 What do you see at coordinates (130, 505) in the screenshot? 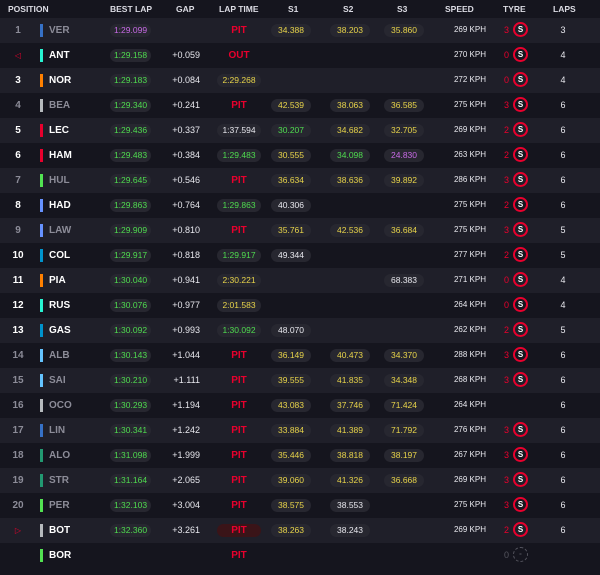
I see `best-lap-time: 1:32.103` at bounding box center [130, 505].